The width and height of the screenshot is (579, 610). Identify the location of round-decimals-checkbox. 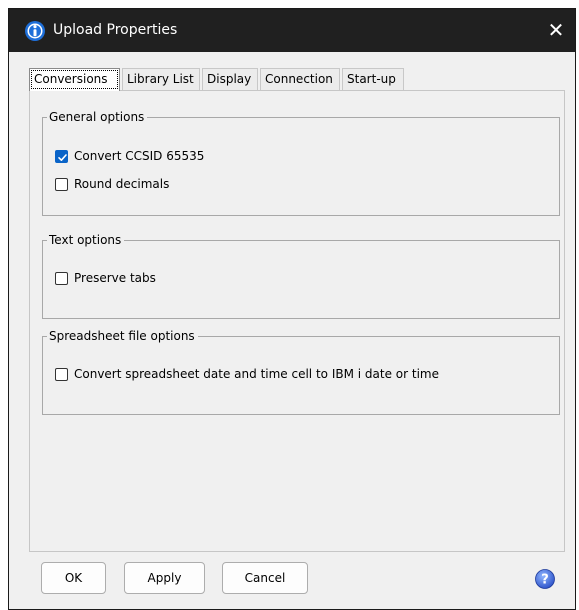
(61, 184).